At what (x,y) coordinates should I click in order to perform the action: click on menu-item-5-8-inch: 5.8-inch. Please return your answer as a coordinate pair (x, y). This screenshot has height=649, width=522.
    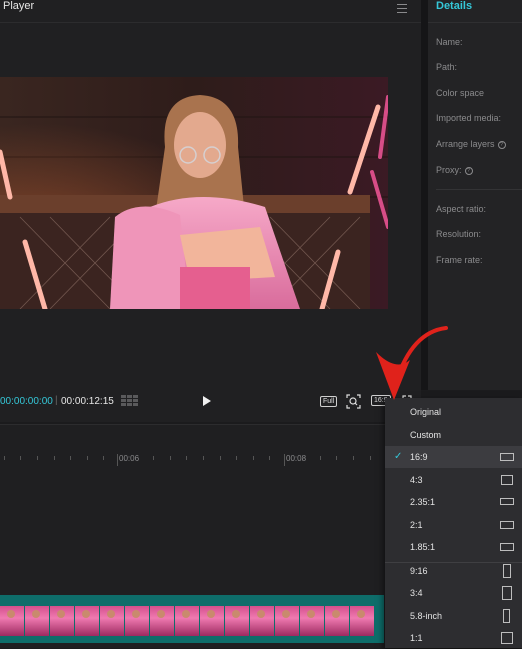
    Looking at the image, I should click on (453, 616).